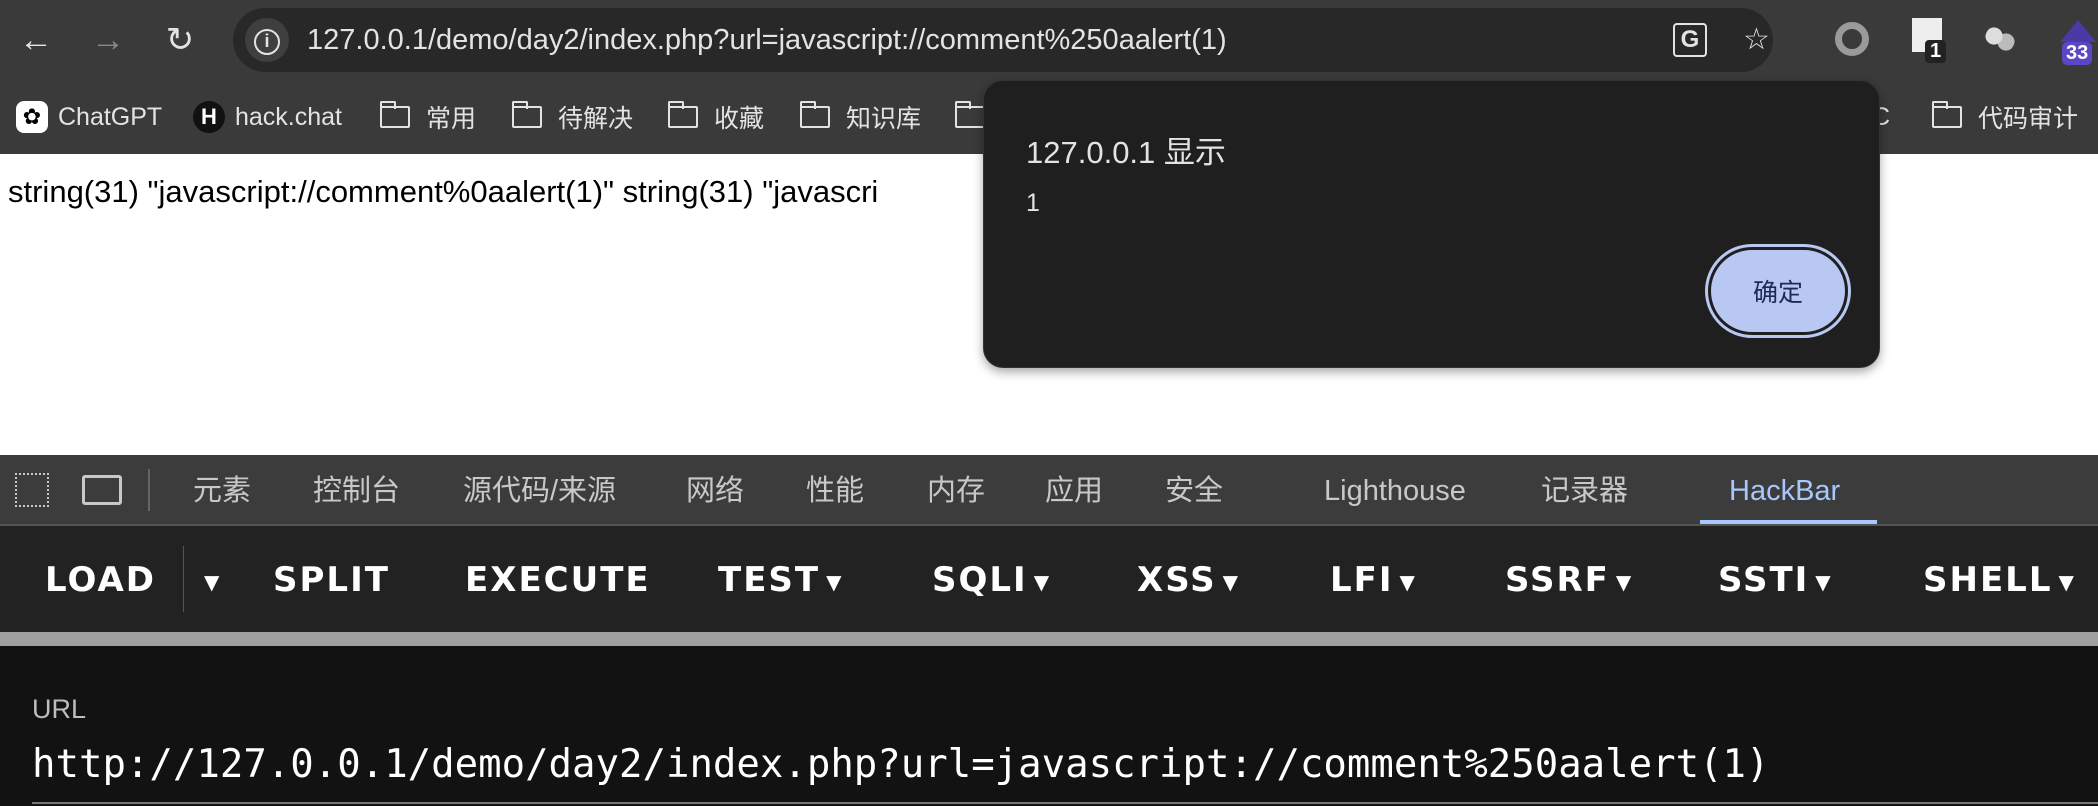 This screenshot has width=2098, height=806. I want to click on bookmark-folder: 待解决, so click(572, 117).